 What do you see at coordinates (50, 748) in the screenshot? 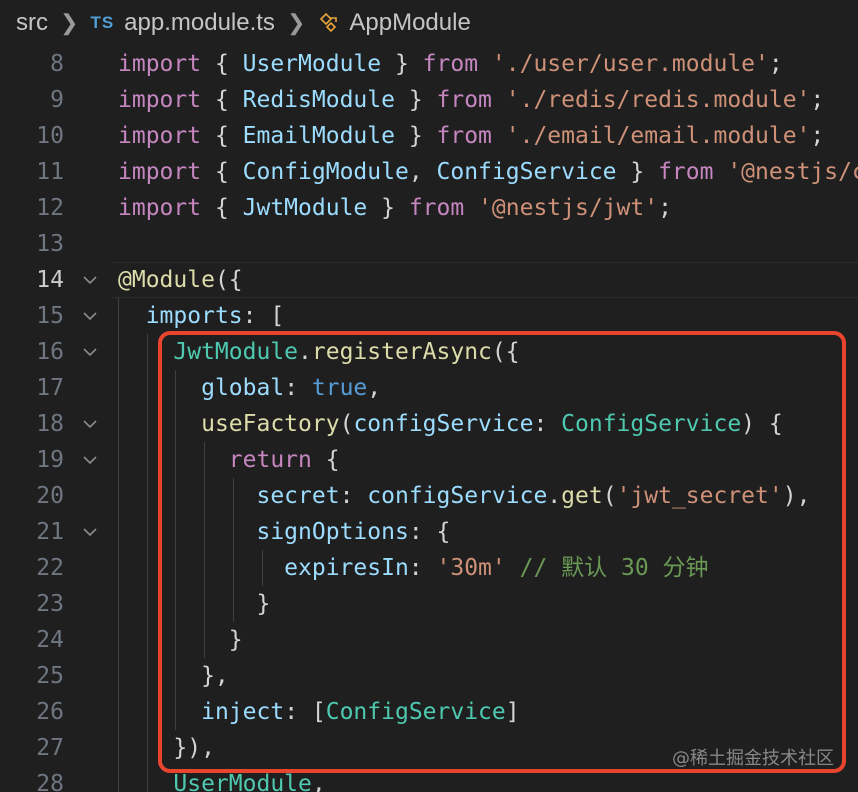
I see `line-number: 27` at bounding box center [50, 748].